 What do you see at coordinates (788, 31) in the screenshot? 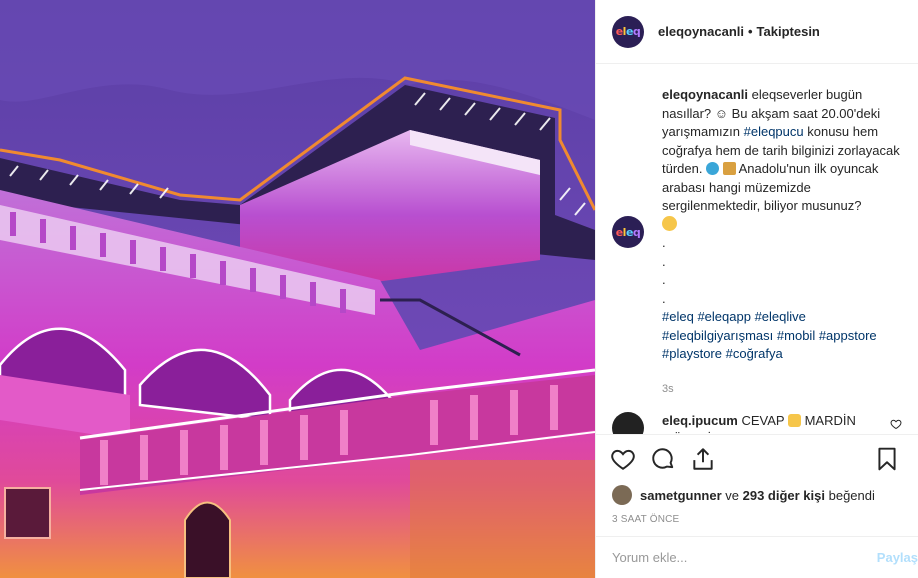
I see `follow-status: Takiptesin` at bounding box center [788, 31].